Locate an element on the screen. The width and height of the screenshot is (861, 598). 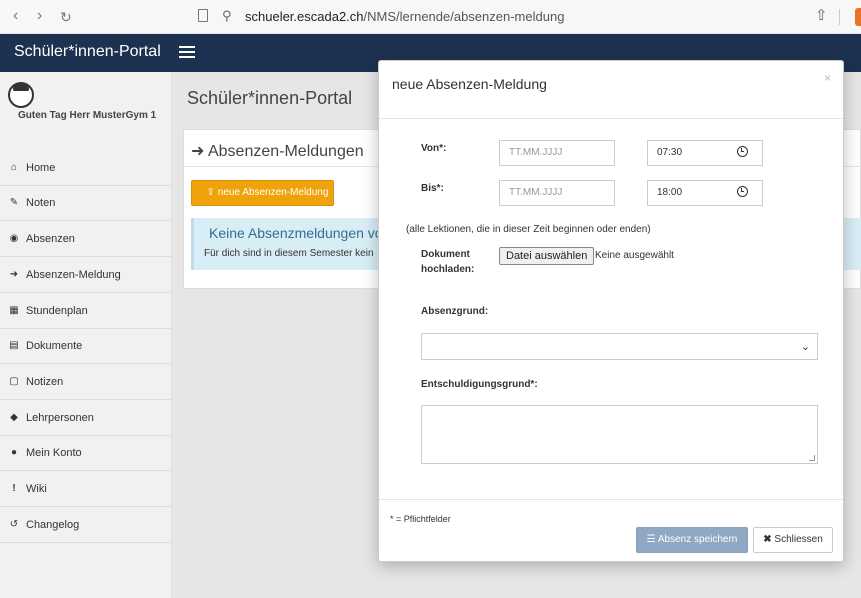
sidebar-item-stundenplan: ▦ Stundenplan is located at coordinates (86, 311).